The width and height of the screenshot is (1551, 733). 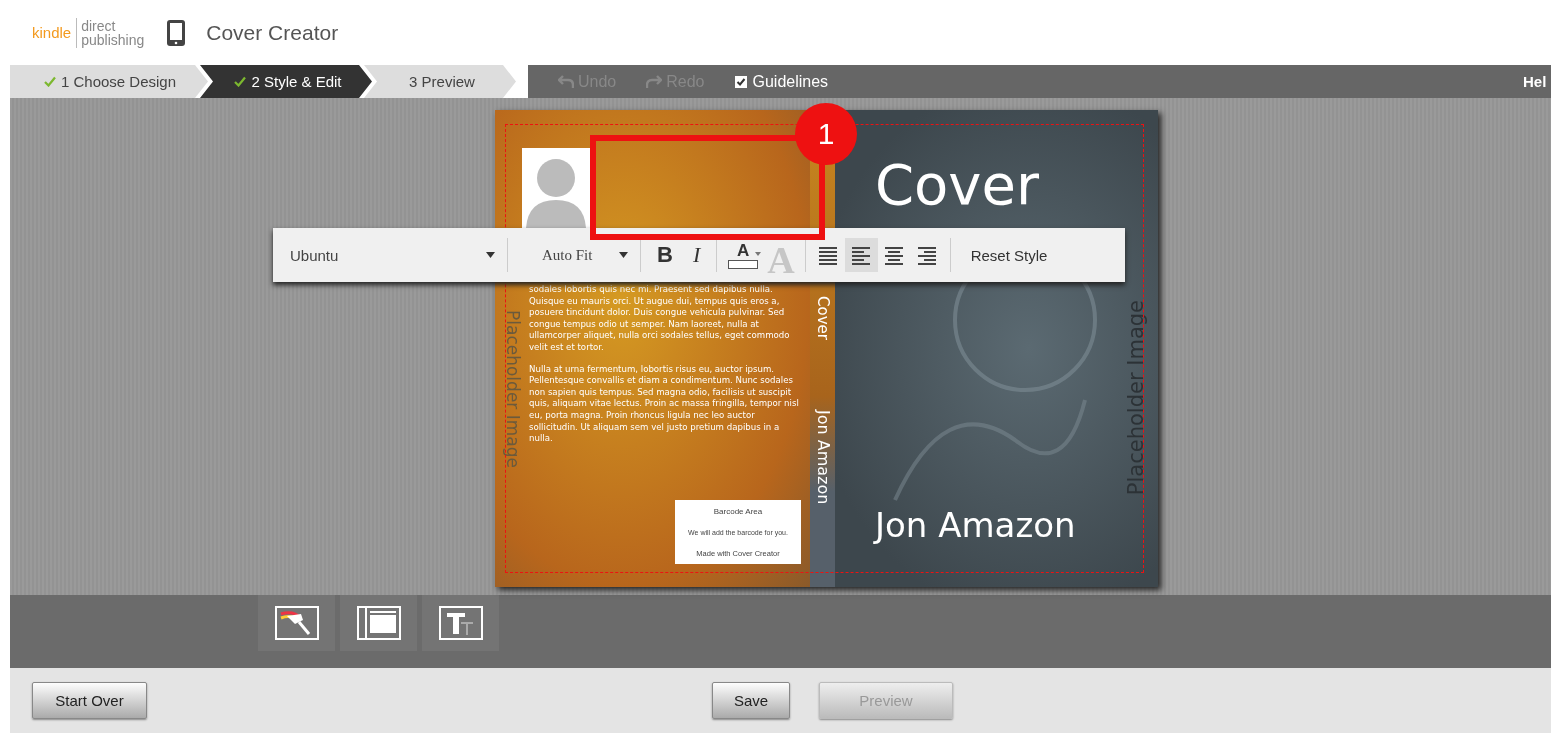 What do you see at coordinates (927, 255) in the screenshot?
I see `align-right-icon` at bounding box center [927, 255].